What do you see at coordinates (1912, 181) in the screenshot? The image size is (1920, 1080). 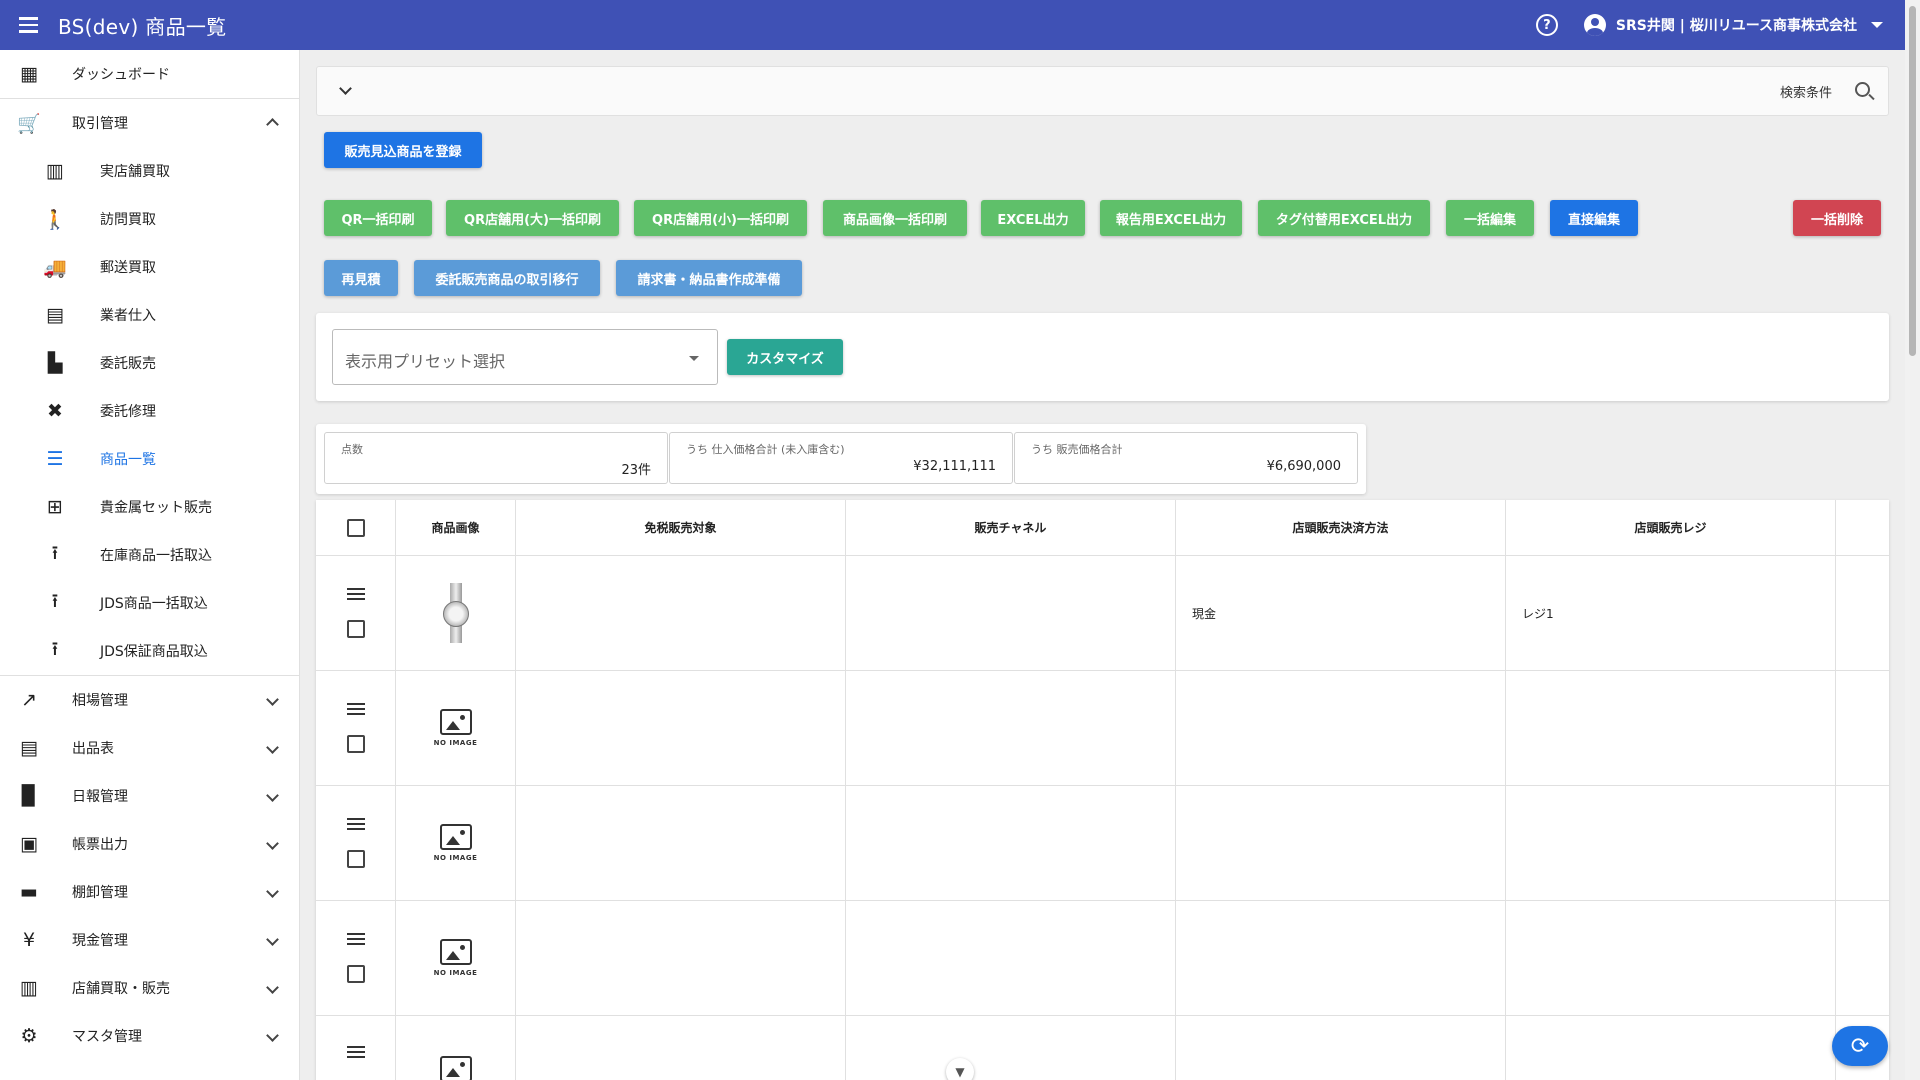 I see `scrollbar-thumb` at bounding box center [1912, 181].